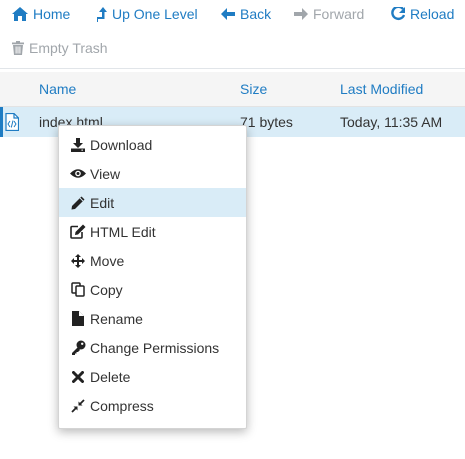  Describe the element at coordinates (78, 232) in the screenshot. I see `edit-square-icon` at that location.